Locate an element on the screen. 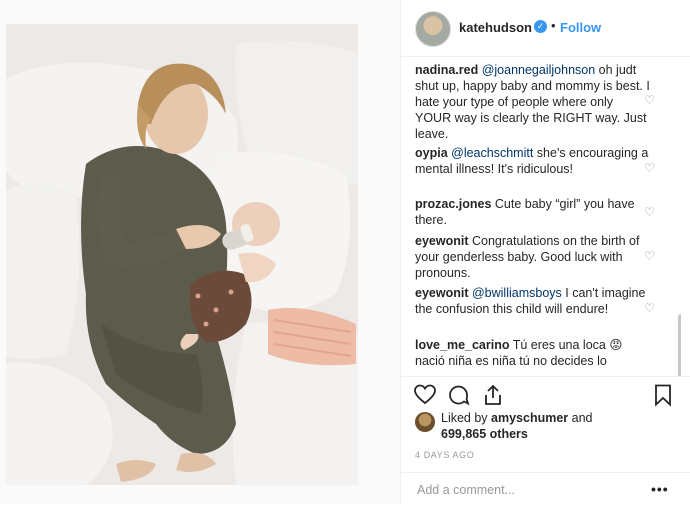 The image size is (690, 505). likes-prefix: Liked by is located at coordinates (466, 418).